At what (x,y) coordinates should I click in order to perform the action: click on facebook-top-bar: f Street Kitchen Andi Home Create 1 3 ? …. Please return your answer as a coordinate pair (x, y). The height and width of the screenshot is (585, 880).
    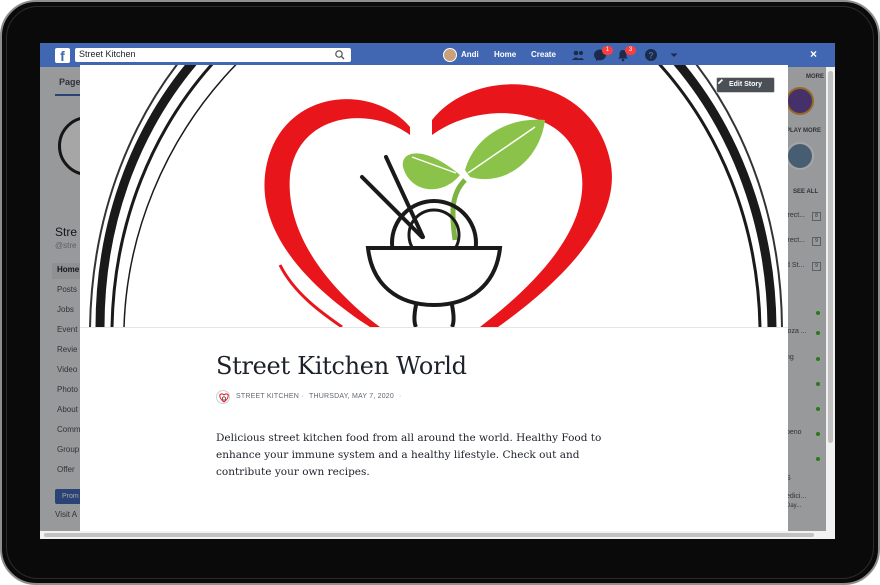
    Looking at the image, I should click on (437, 55).